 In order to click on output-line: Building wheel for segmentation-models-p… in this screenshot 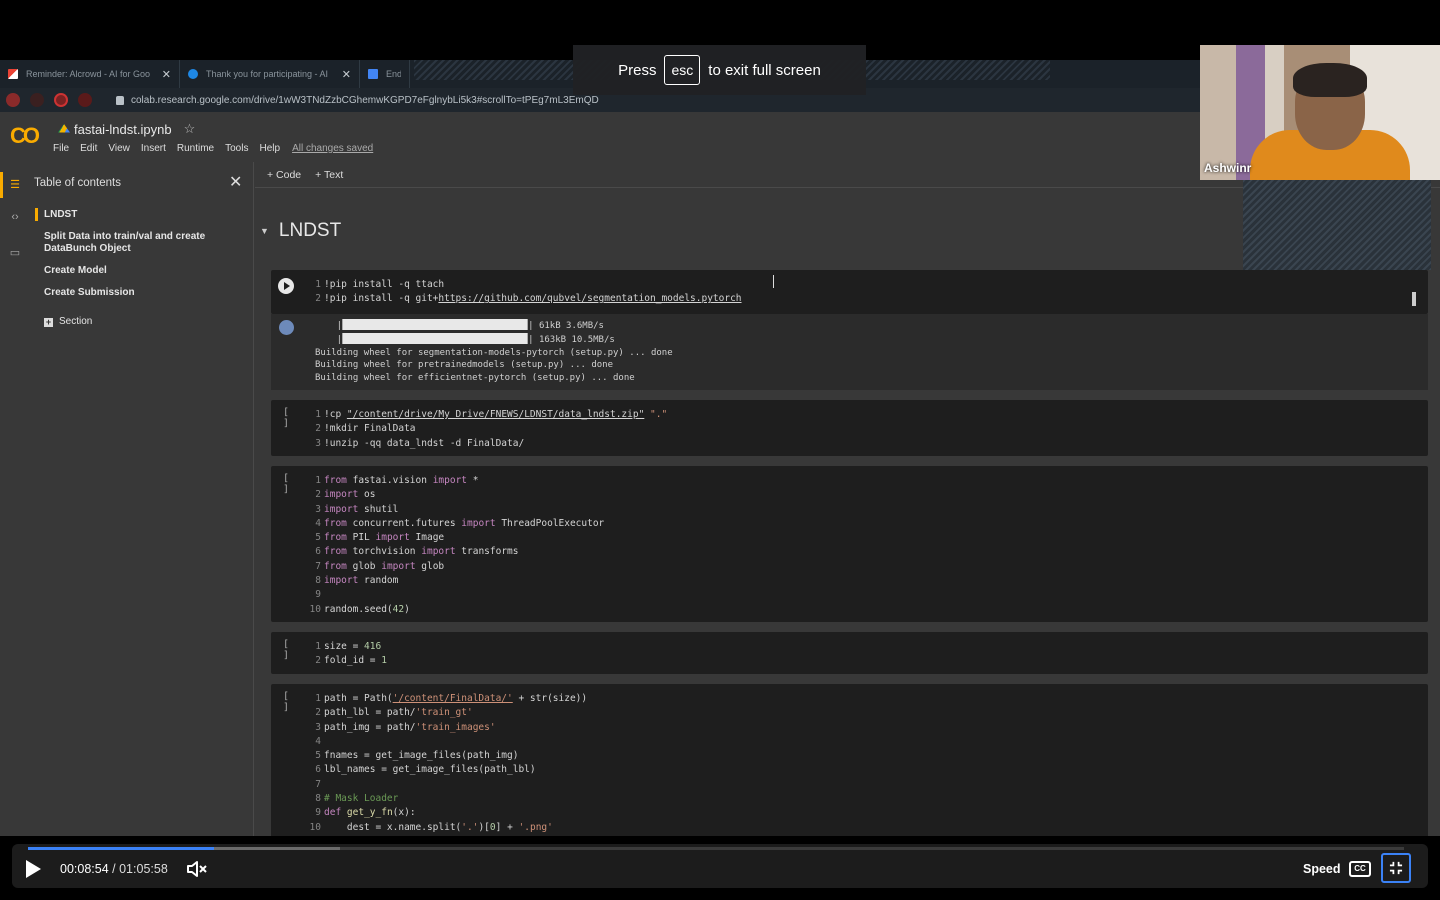, I will do `click(494, 352)`.